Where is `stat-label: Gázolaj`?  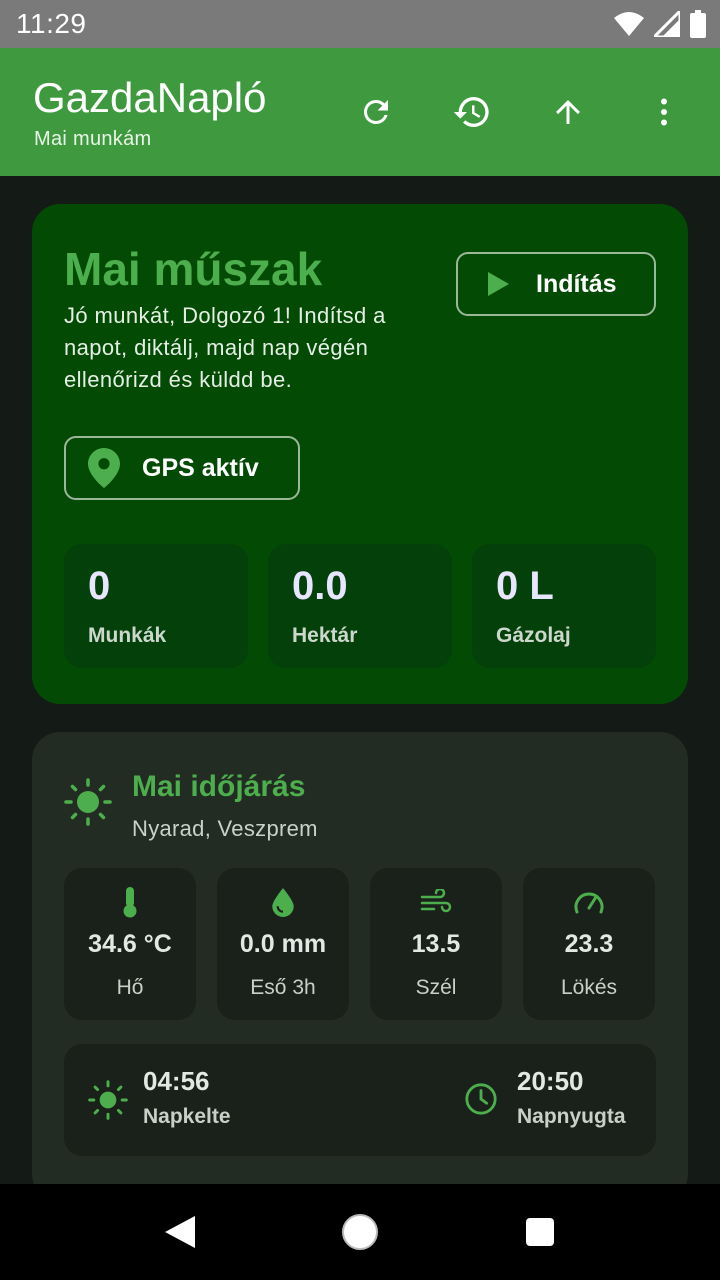
stat-label: Gázolaj is located at coordinates (533, 635).